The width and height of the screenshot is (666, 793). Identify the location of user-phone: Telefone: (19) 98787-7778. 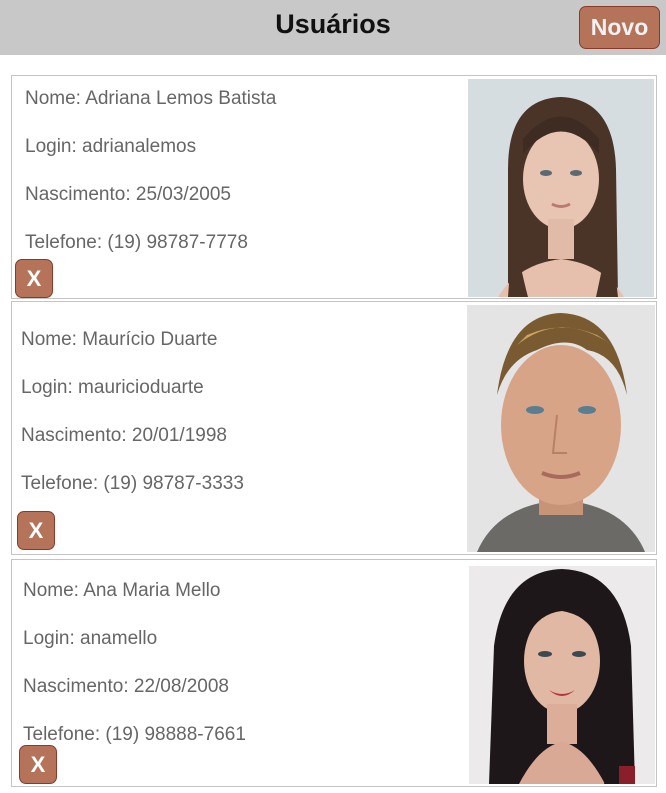
(136, 242).